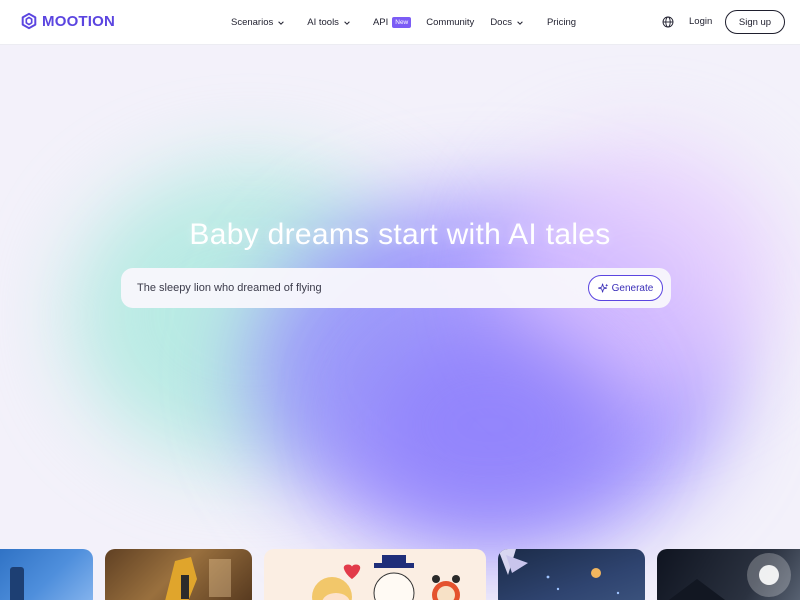 Image resolution: width=800 pixels, height=600 pixels. What do you see at coordinates (380, 22) in the screenshot?
I see `nav-api-label: API` at bounding box center [380, 22].